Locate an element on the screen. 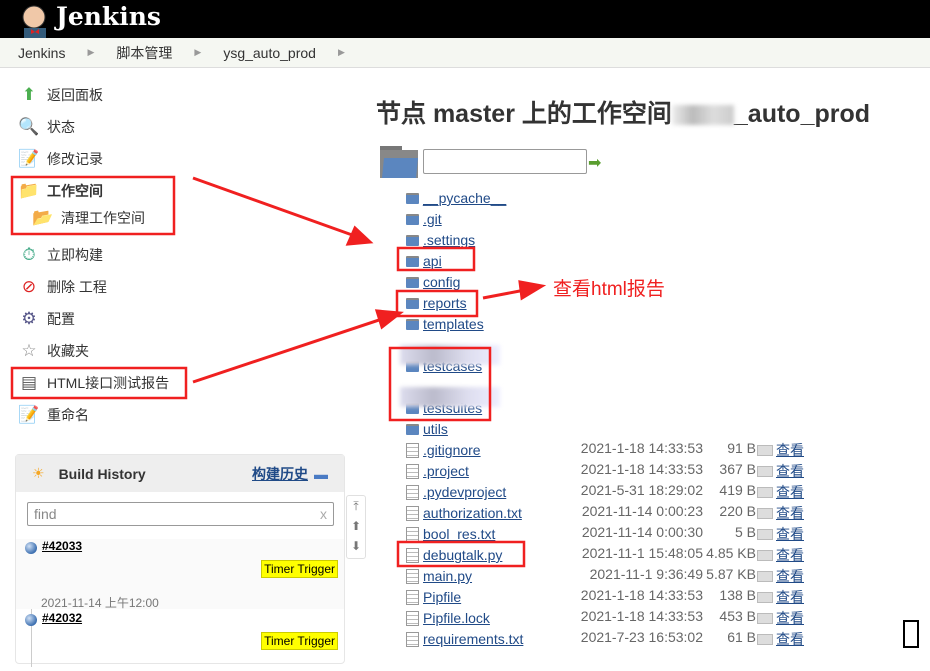 This screenshot has width=930, height=671. sidebar-item: ⚙ 配置 is located at coordinates (46, 319).